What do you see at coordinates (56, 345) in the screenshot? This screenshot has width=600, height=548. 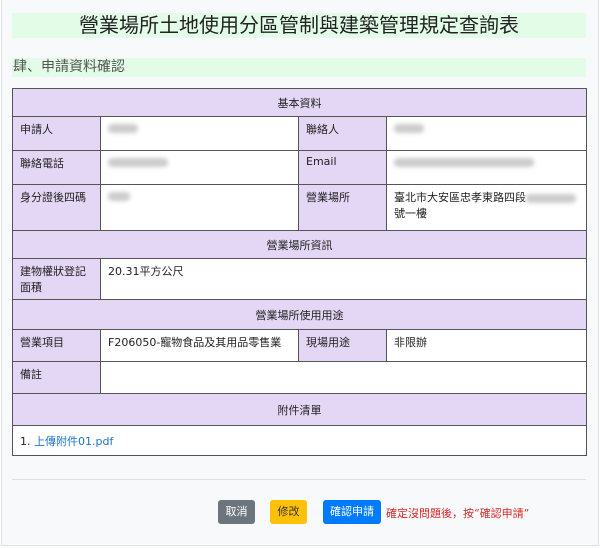 I see `business-label: 營業項目` at bounding box center [56, 345].